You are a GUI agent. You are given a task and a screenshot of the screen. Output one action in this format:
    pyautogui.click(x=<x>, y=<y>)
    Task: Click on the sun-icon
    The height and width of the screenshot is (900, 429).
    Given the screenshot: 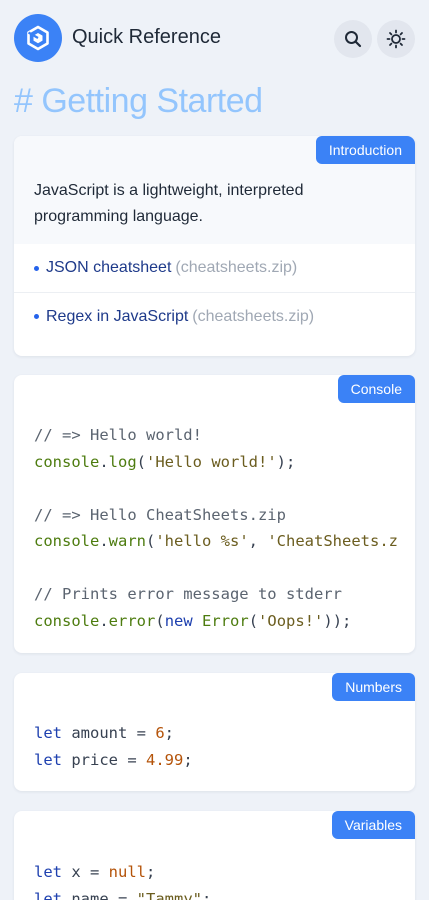 What is the action you would take?
    pyautogui.click(x=396, y=39)
    